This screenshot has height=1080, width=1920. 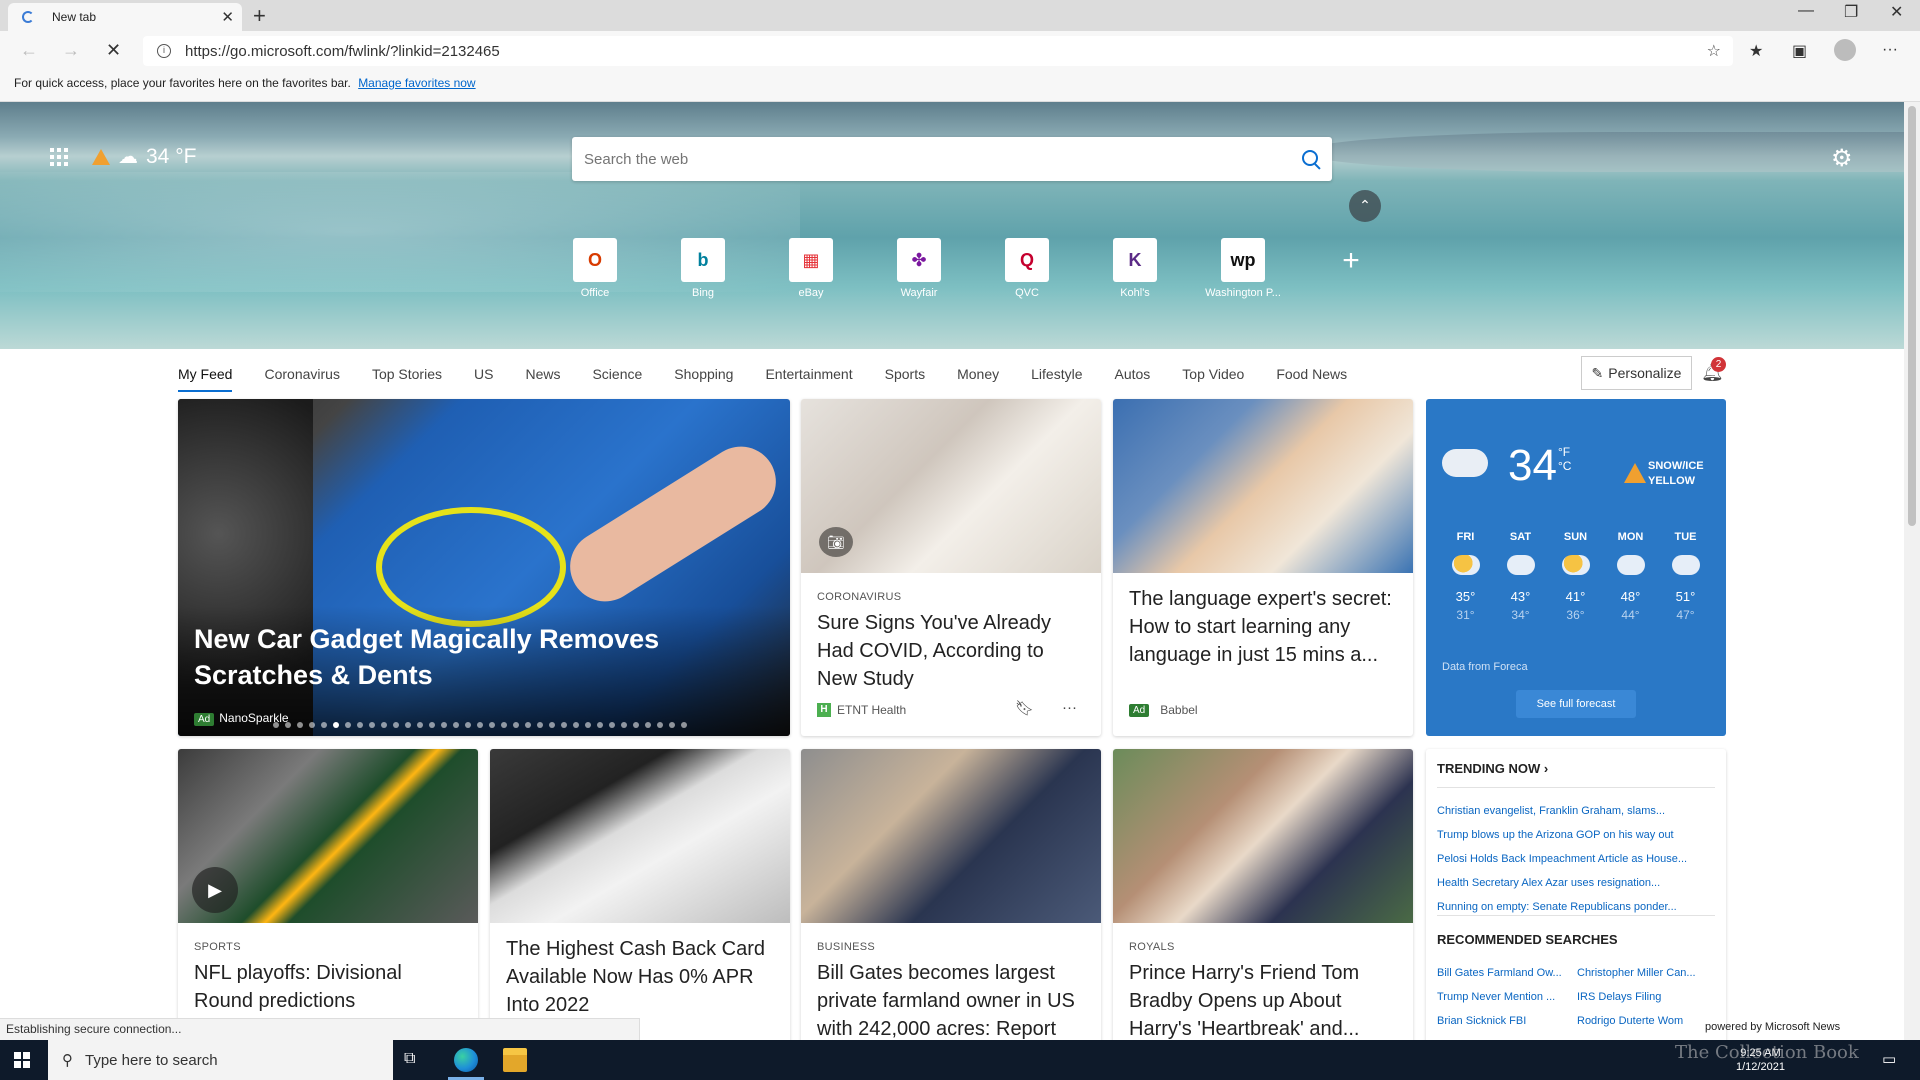 What do you see at coordinates (515, 1060) in the screenshot?
I see `file-explorer-icon` at bounding box center [515, 1060].